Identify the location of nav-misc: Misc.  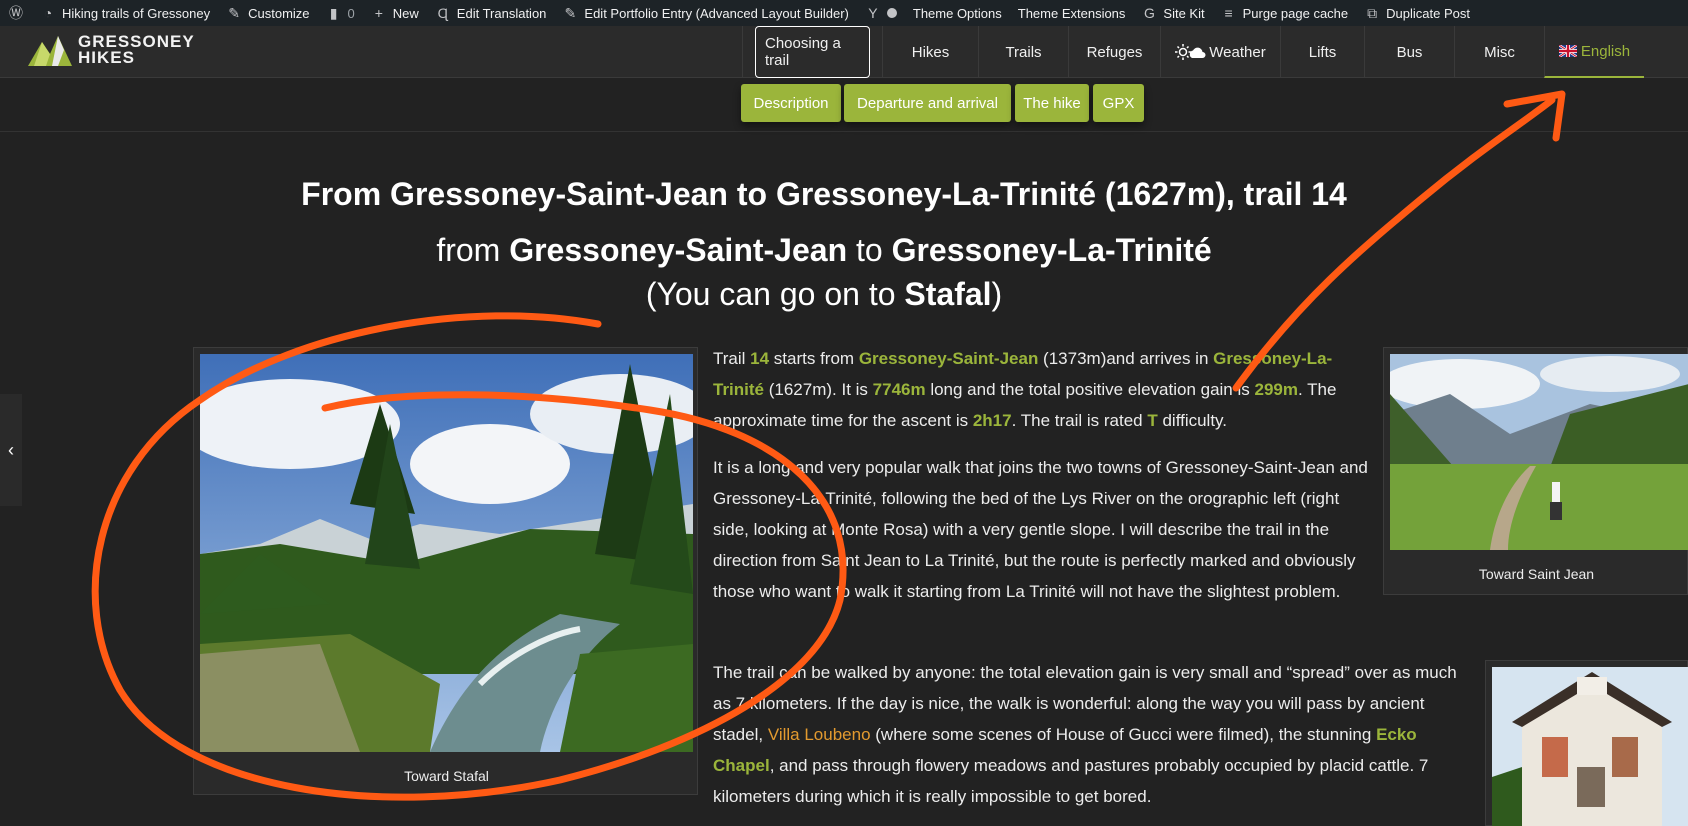
(1499, 52).